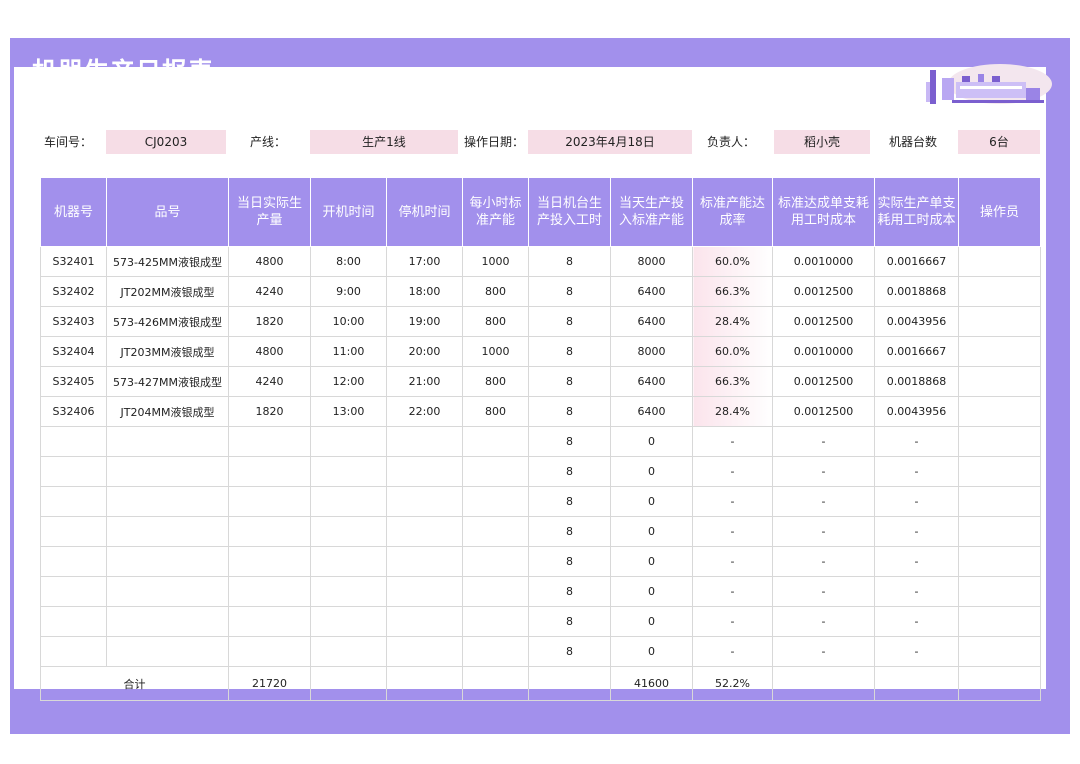  Describe the element at coordinates (495, 212) in the screenshot. I see `column-header: 每小时标准产能` at that location.